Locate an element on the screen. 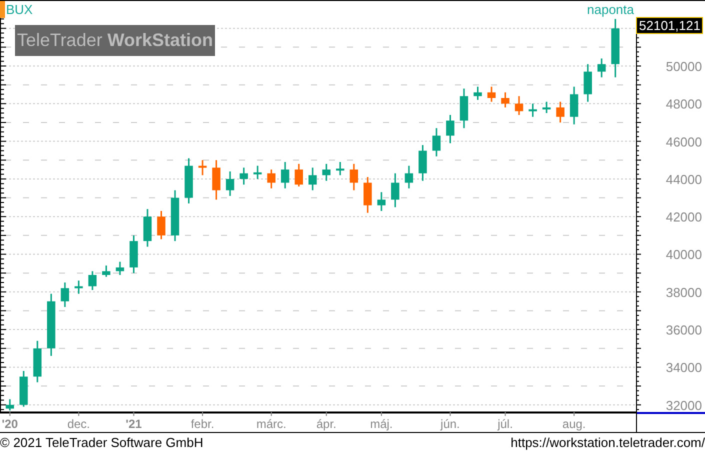 Image resolution: width=705 pixels, height=451 pixels. y-axis-label: 34000 is located at coordinates (684, 368).